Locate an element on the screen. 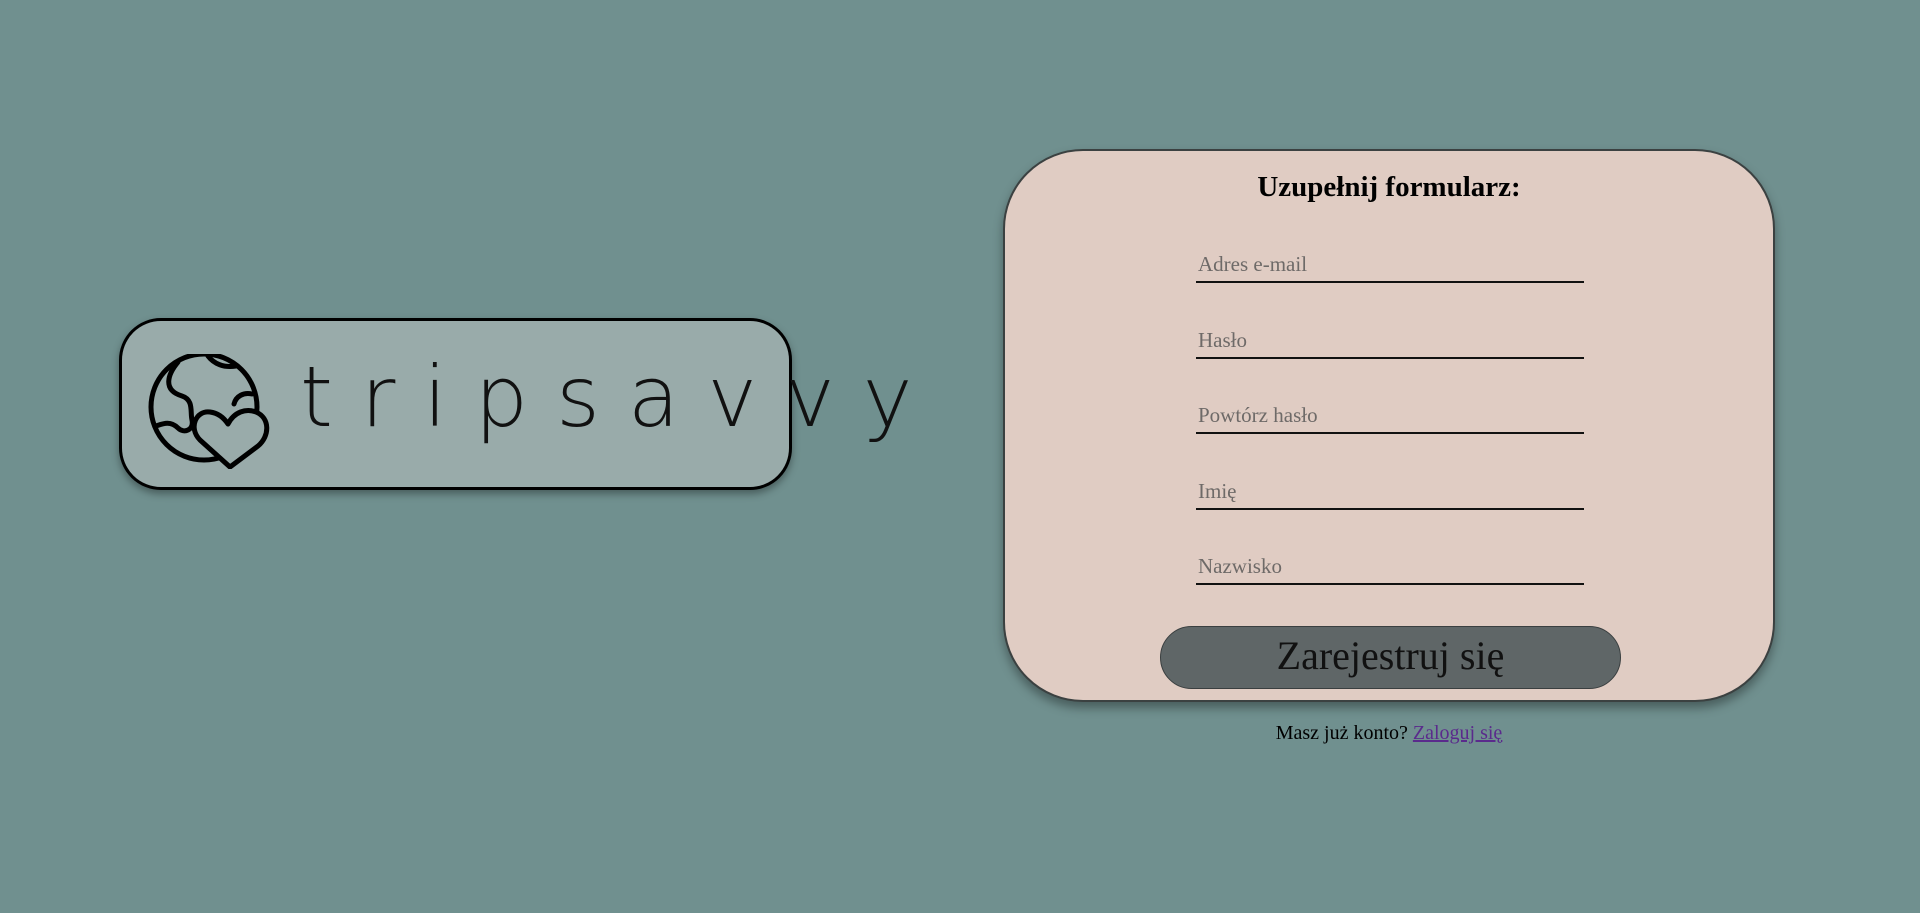  brand-name: tripsavvy is located at coordinates (620, 397).